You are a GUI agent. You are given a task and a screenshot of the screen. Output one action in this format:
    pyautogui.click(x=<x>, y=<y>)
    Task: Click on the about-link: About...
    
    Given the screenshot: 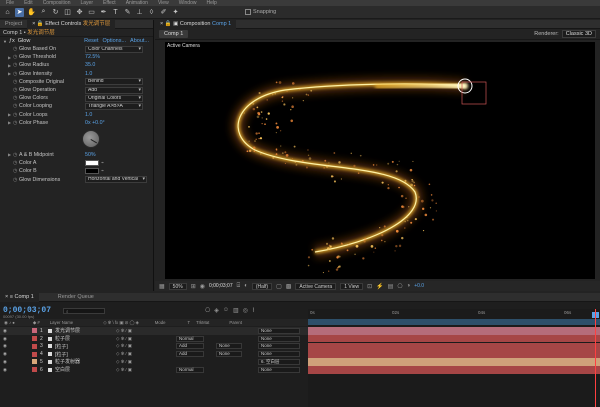 What is the action you would take?
    pyautogui.click(x=139, y=41)
    